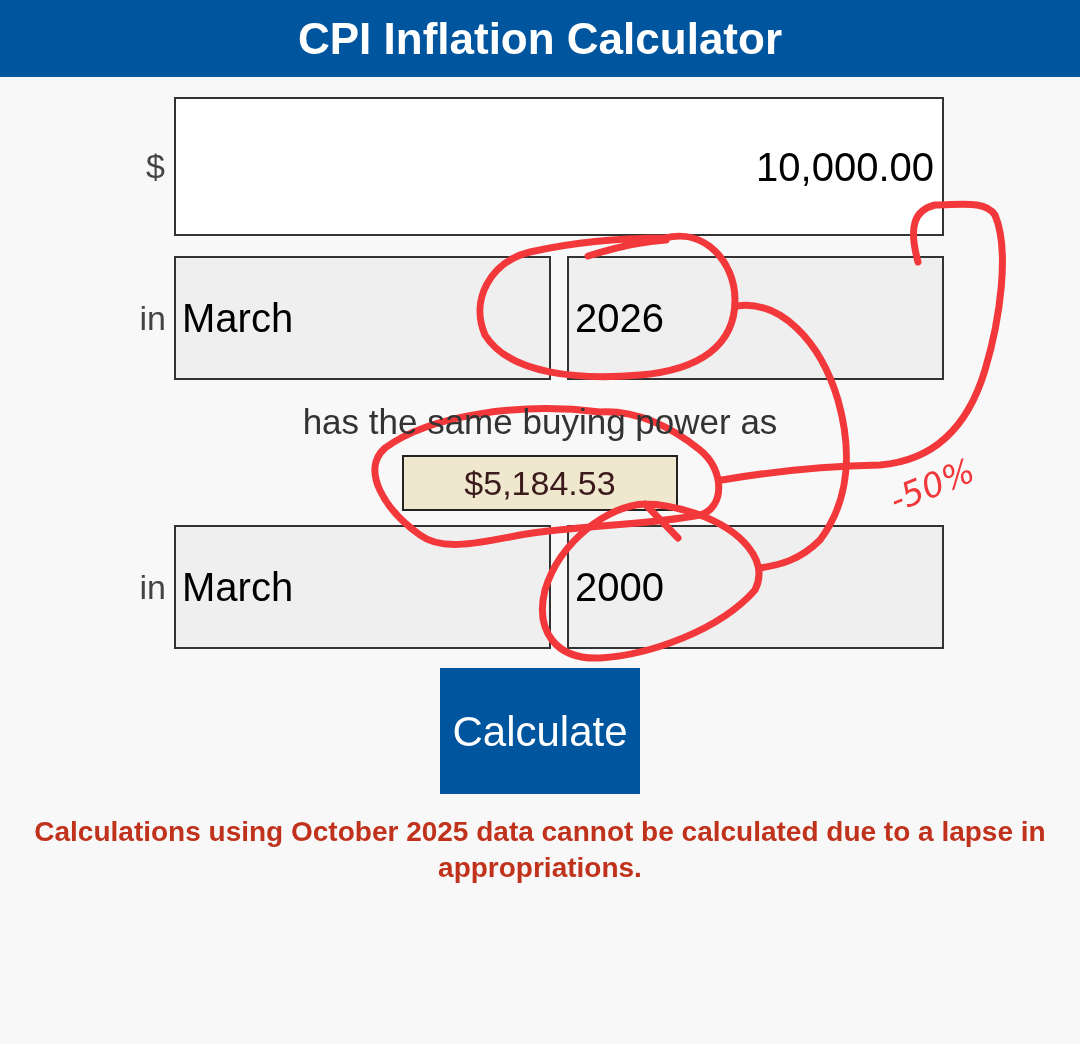 The width and height of the screenshot is (1080, 1044). Describe the element at coordinates (755, 318) in the screenshot. I see `year-select: 2026` at that location.